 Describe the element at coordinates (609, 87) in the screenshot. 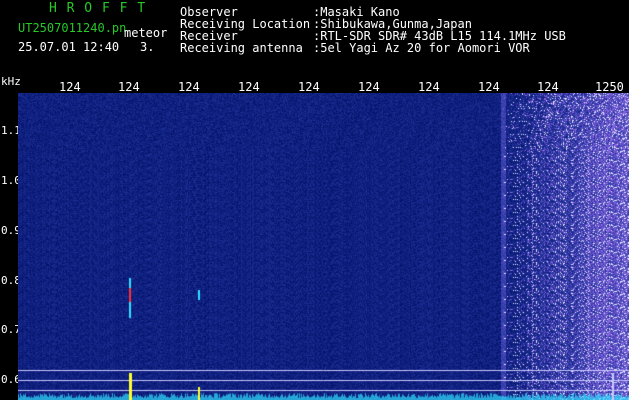

I see `x-tick-label: 1250` at that location.